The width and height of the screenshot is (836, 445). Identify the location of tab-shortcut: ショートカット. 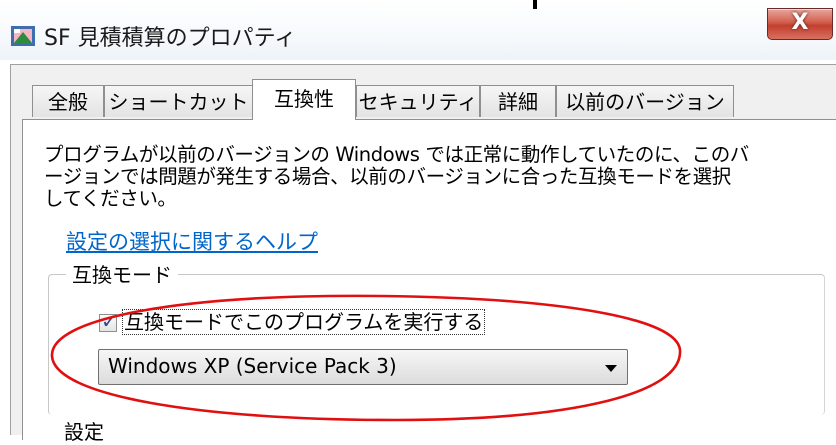
(178, 101).